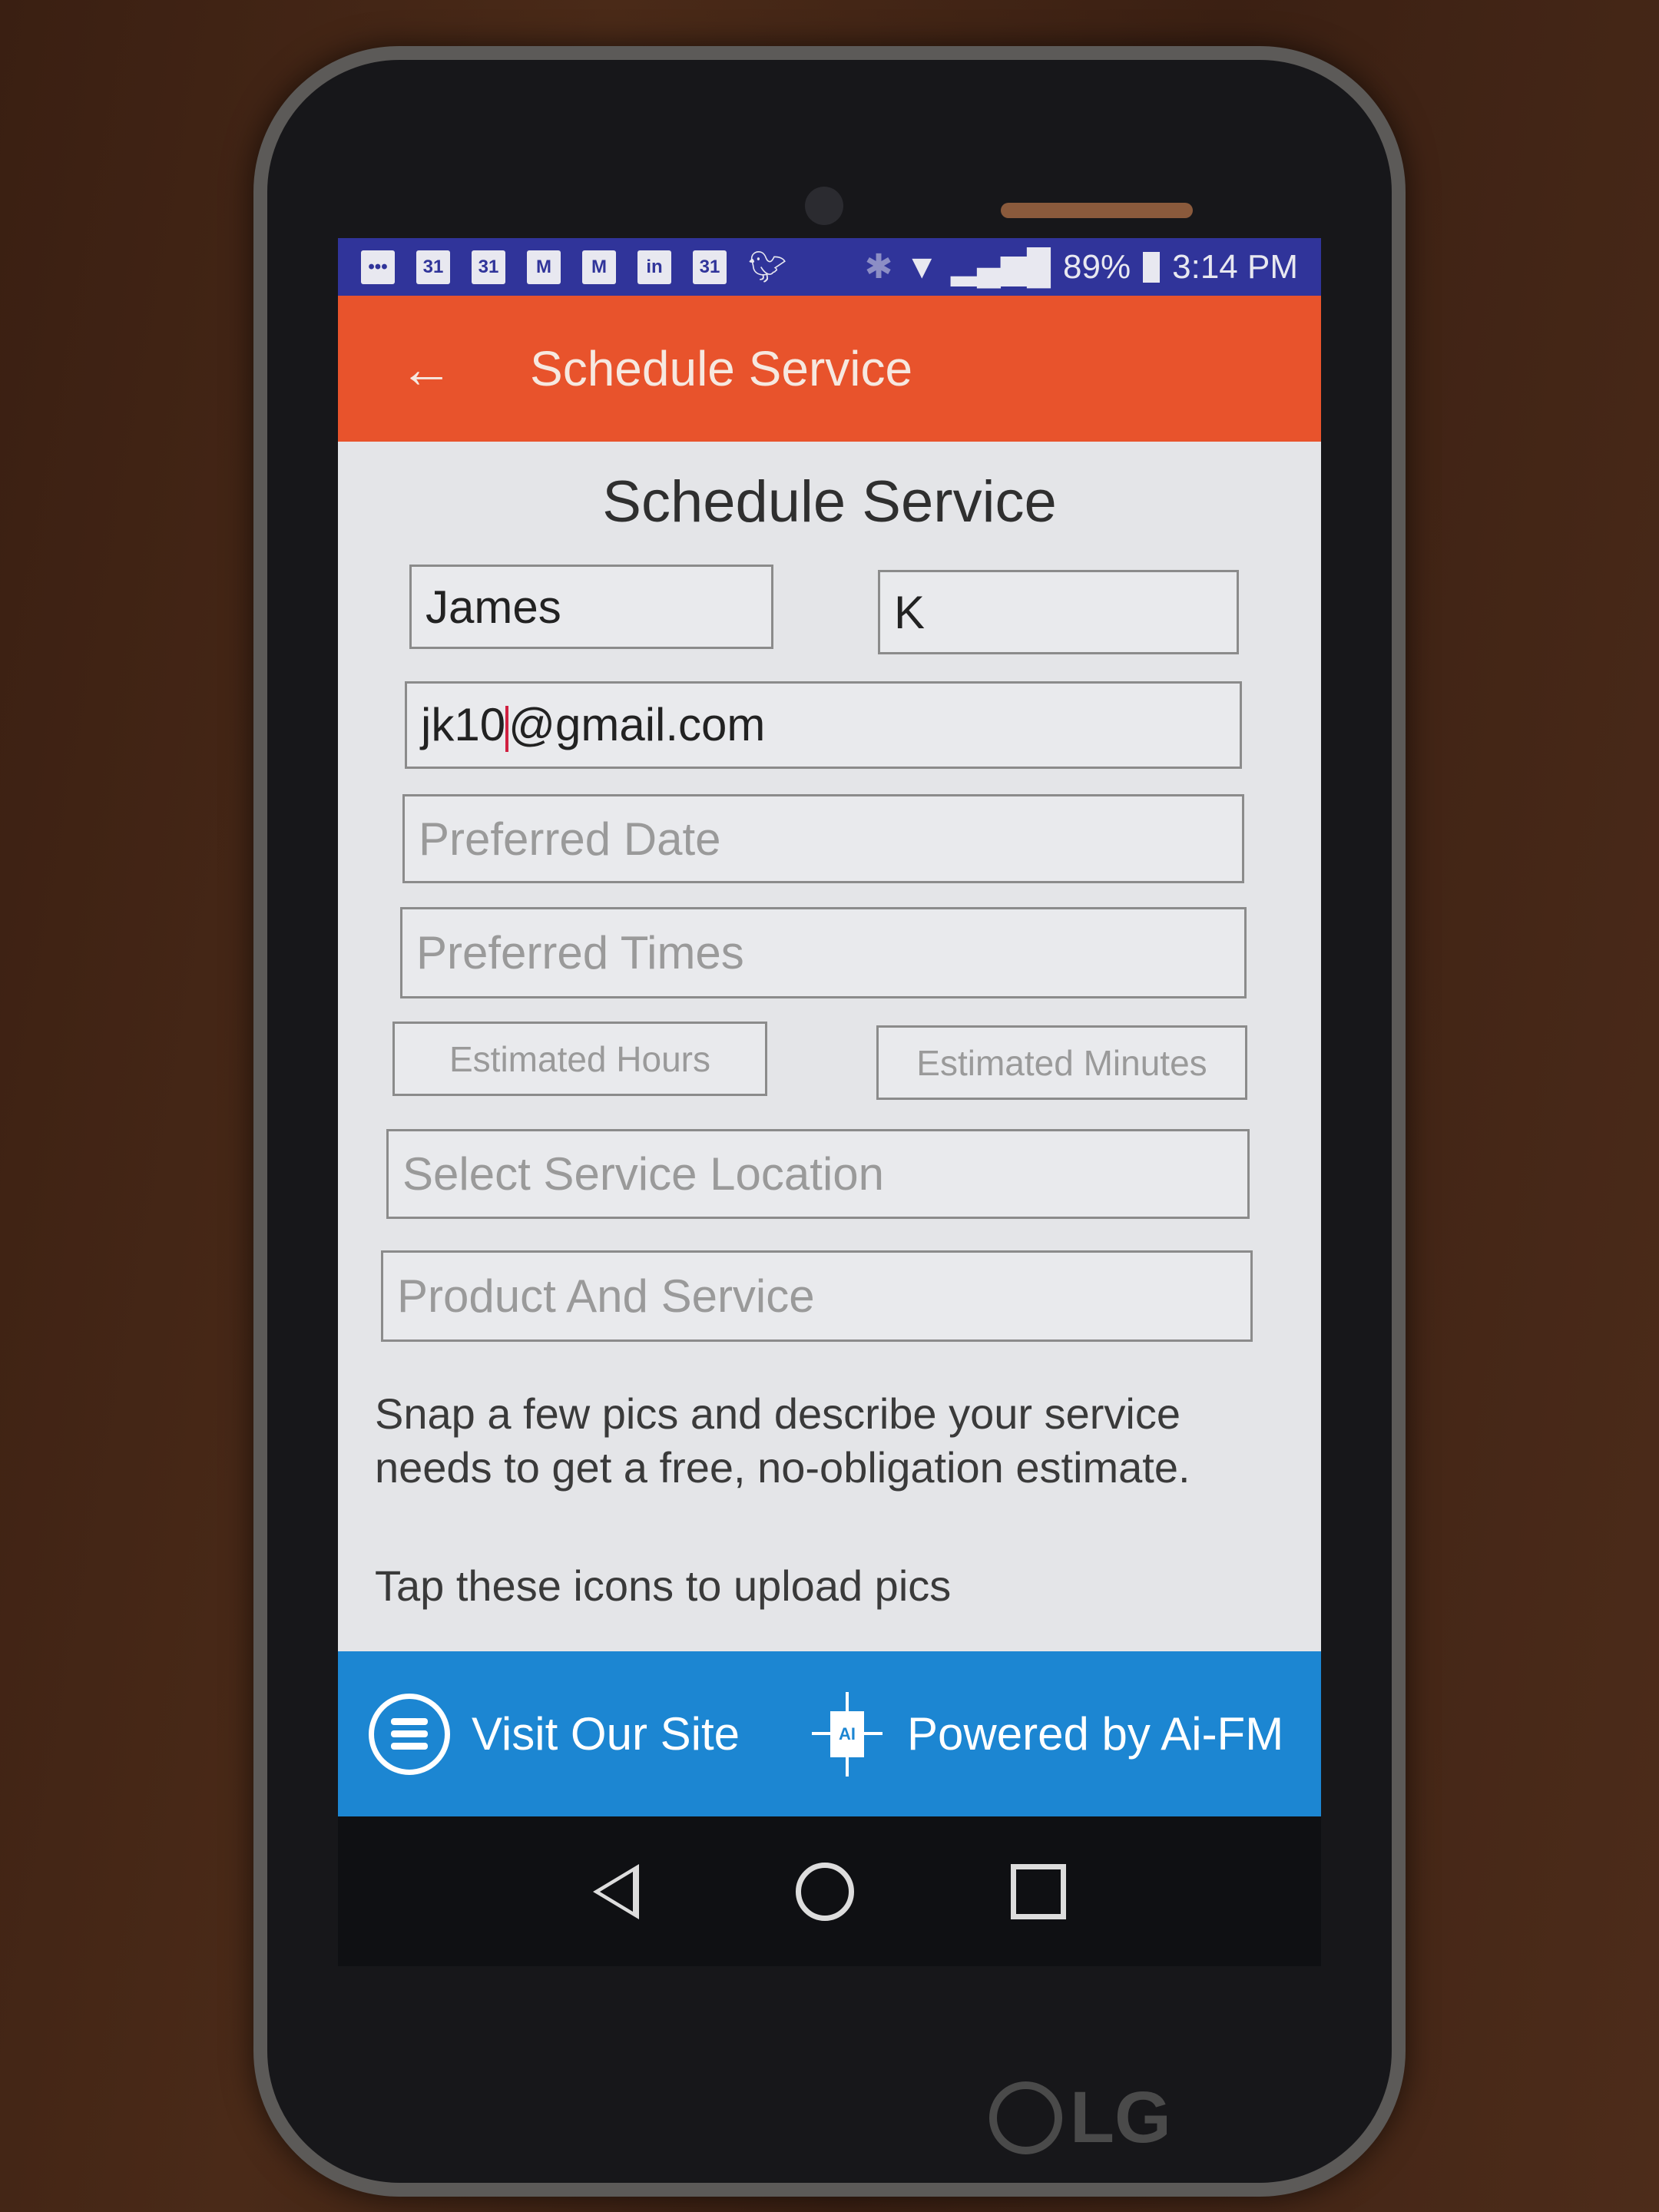 The width and height of the screenshot is (1659, 2212). I want to click on signal-icon: ▂▄▆█, so click(1001, 267).